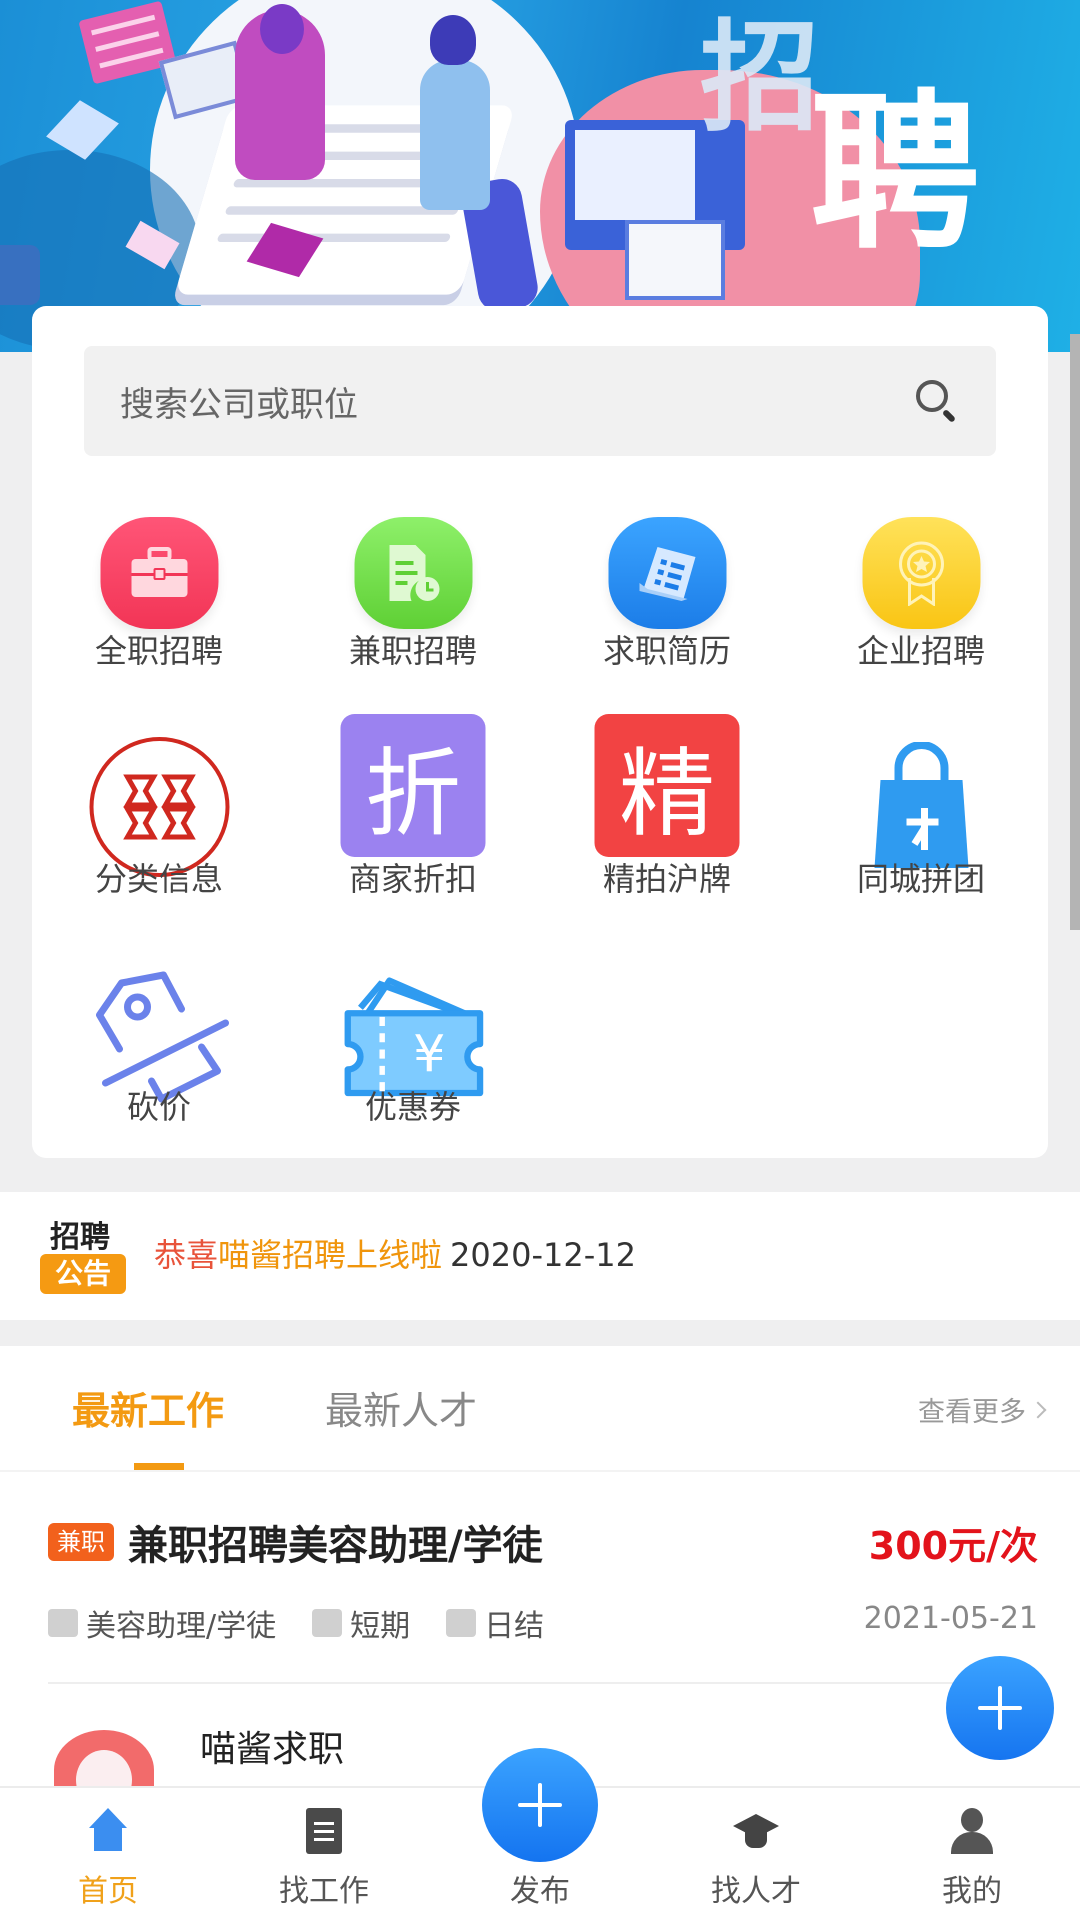 Image resolution: width=1080 pixels, height=1920 pixels. I want to click on announcement-highlight: 恭喜, so click(186, 1255).